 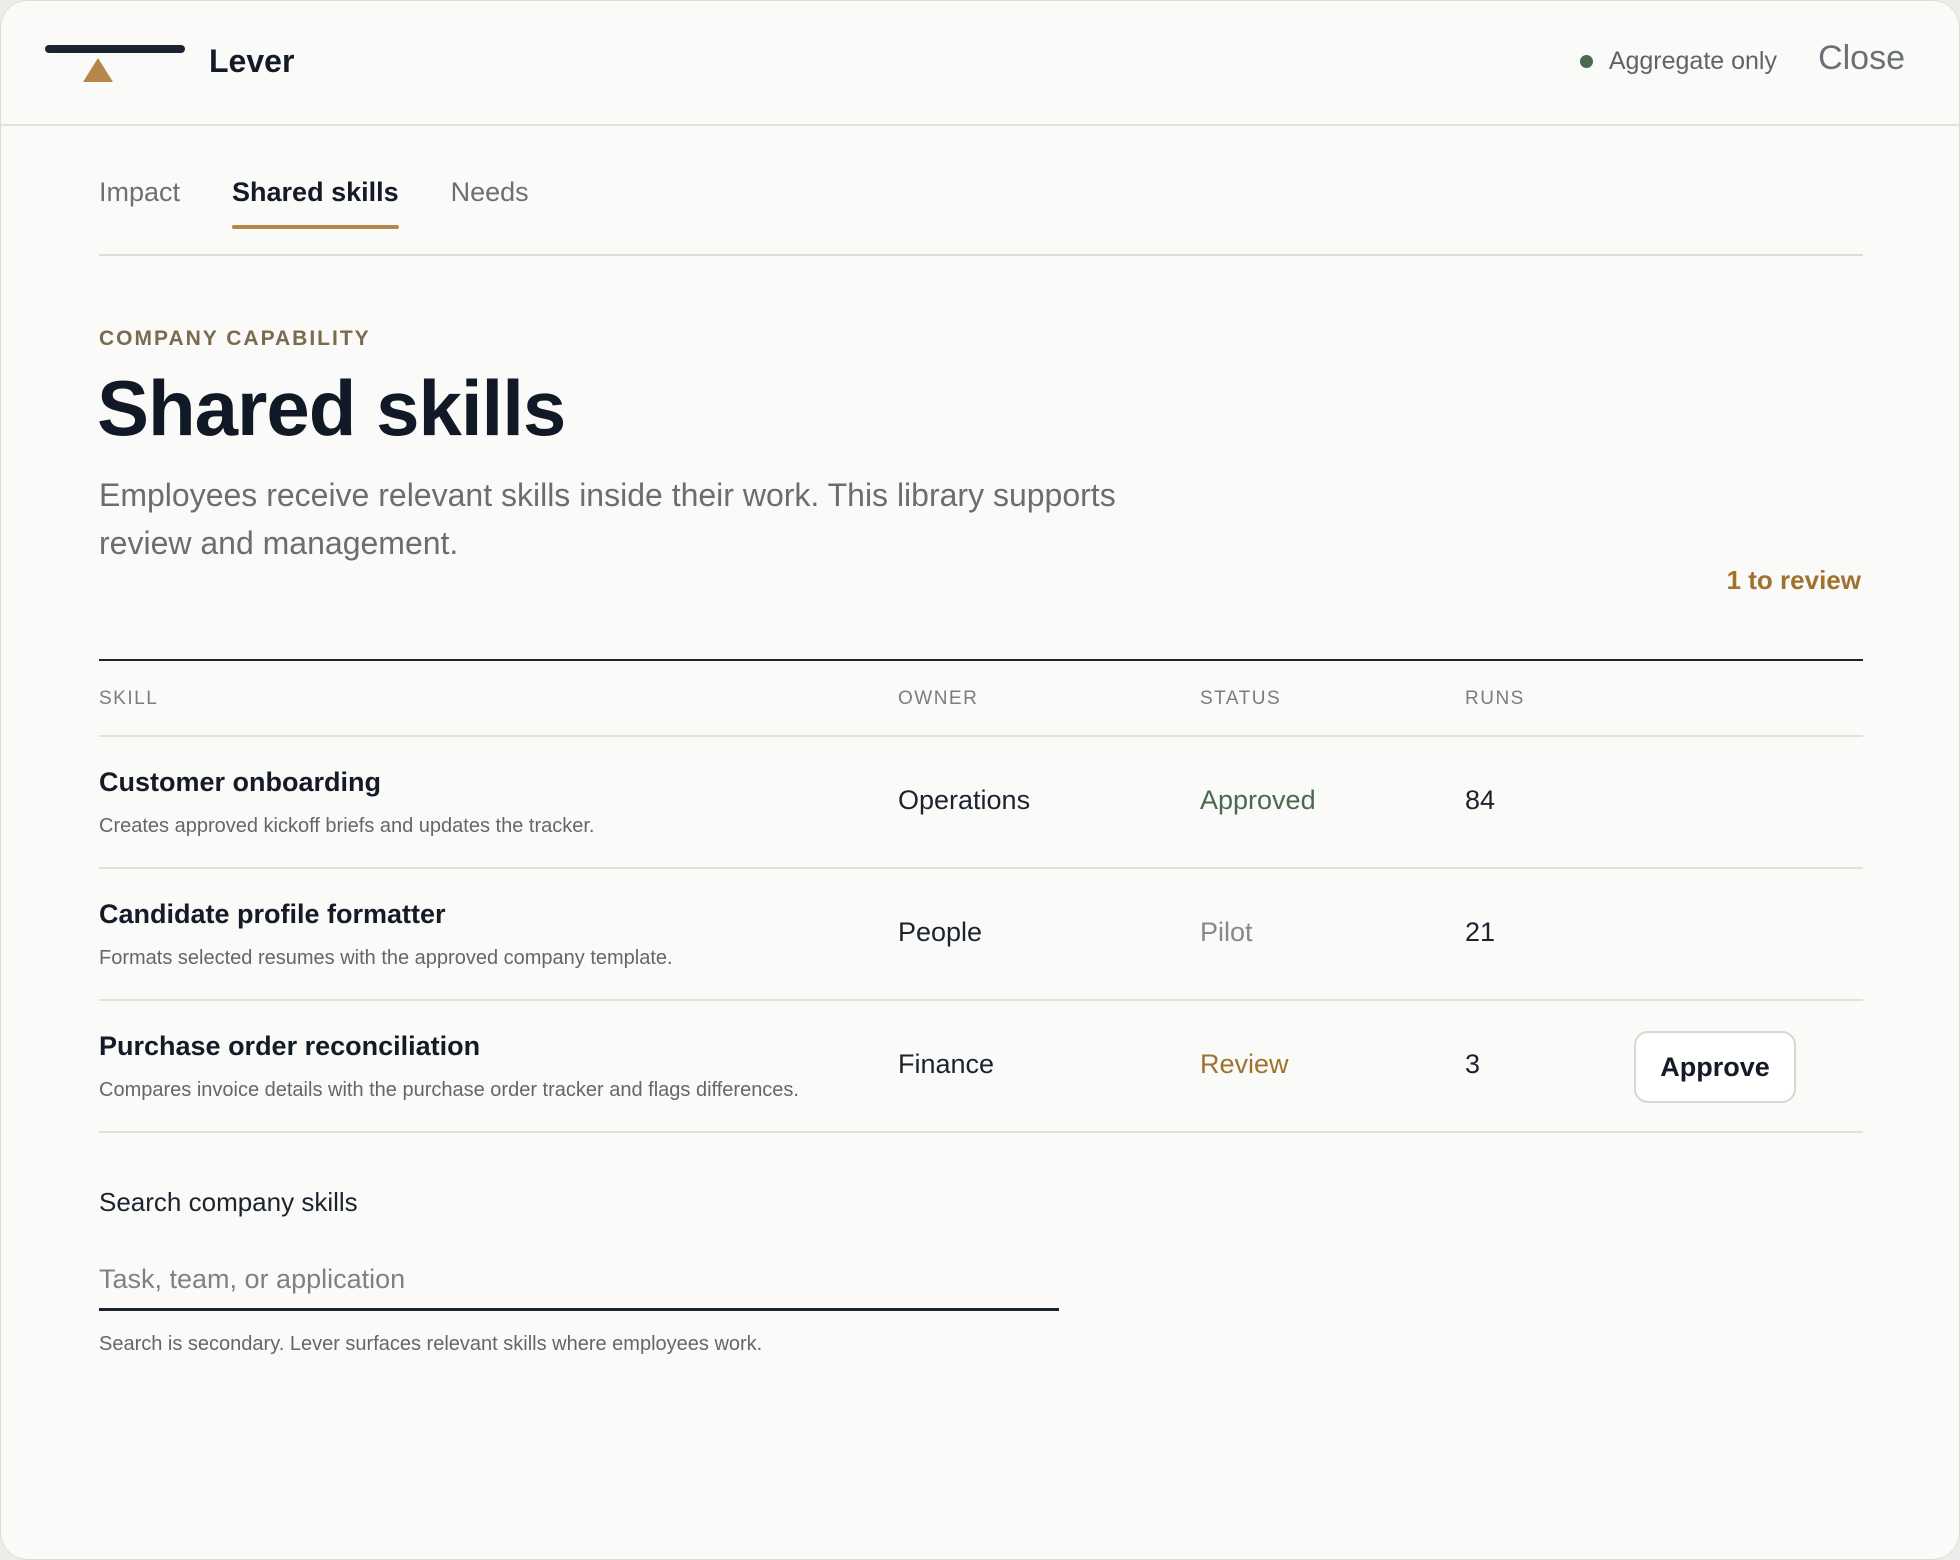 I want to click on column-header-owner: OWNER, so click(x=938, y=698).